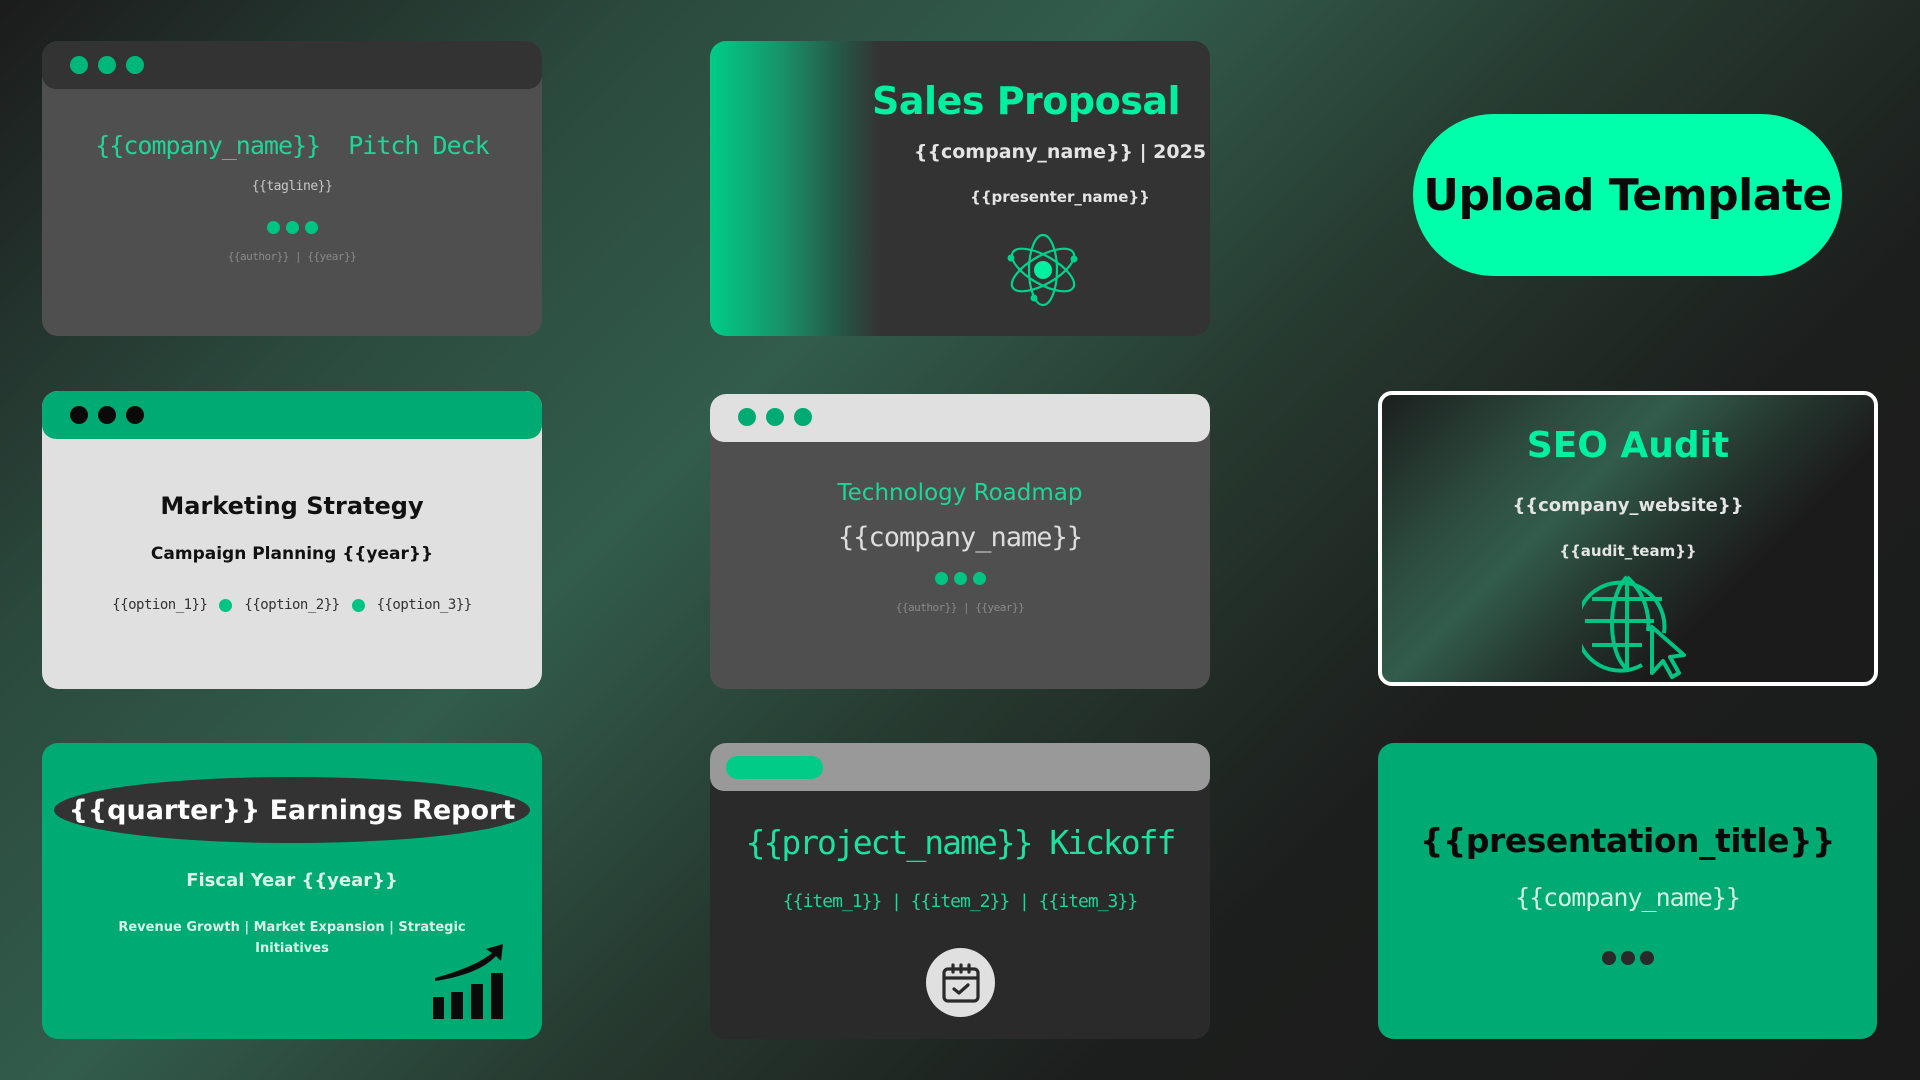 The width and height of the screenshot is (1920, 1080). Describe the element at coordinates (292, 880) in the screenshot. I see `card-subtitle: Fiscal Year {{year}}` at that location.